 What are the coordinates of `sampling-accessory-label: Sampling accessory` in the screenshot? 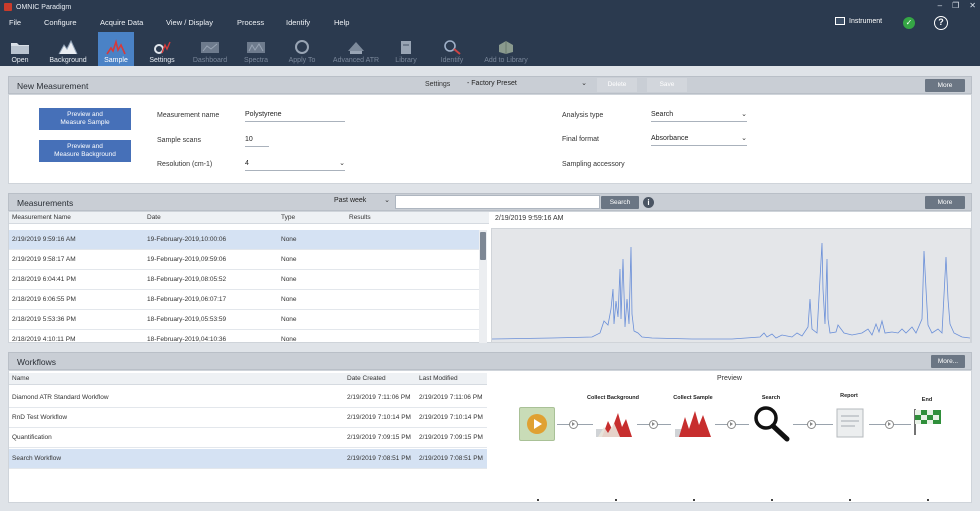 It's located at (593, 164).